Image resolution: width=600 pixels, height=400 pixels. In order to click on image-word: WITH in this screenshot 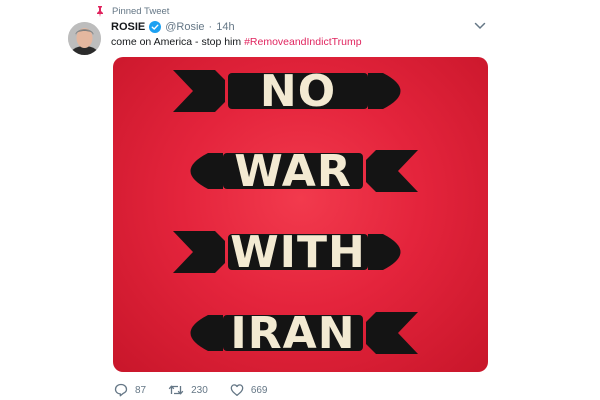, I will do `click(298, 252)`.